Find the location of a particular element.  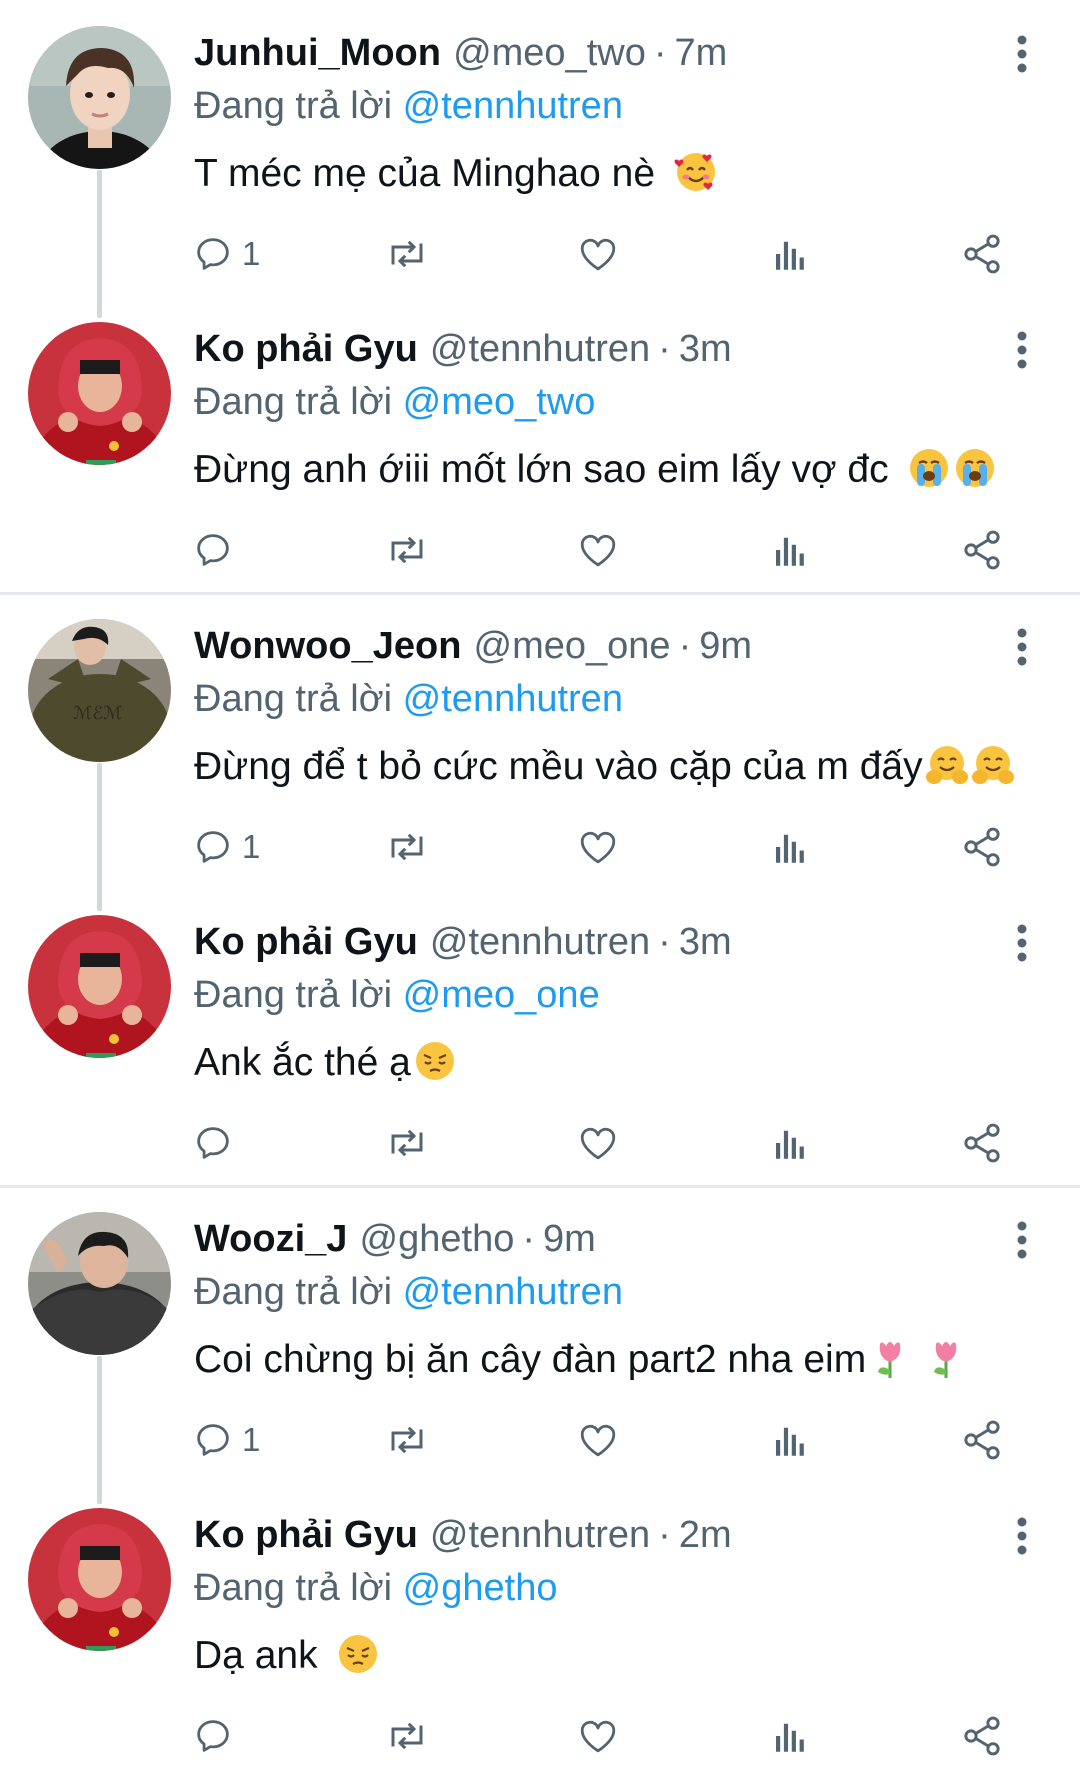

hugging-face-emoji is located at coordinates (946, 765).